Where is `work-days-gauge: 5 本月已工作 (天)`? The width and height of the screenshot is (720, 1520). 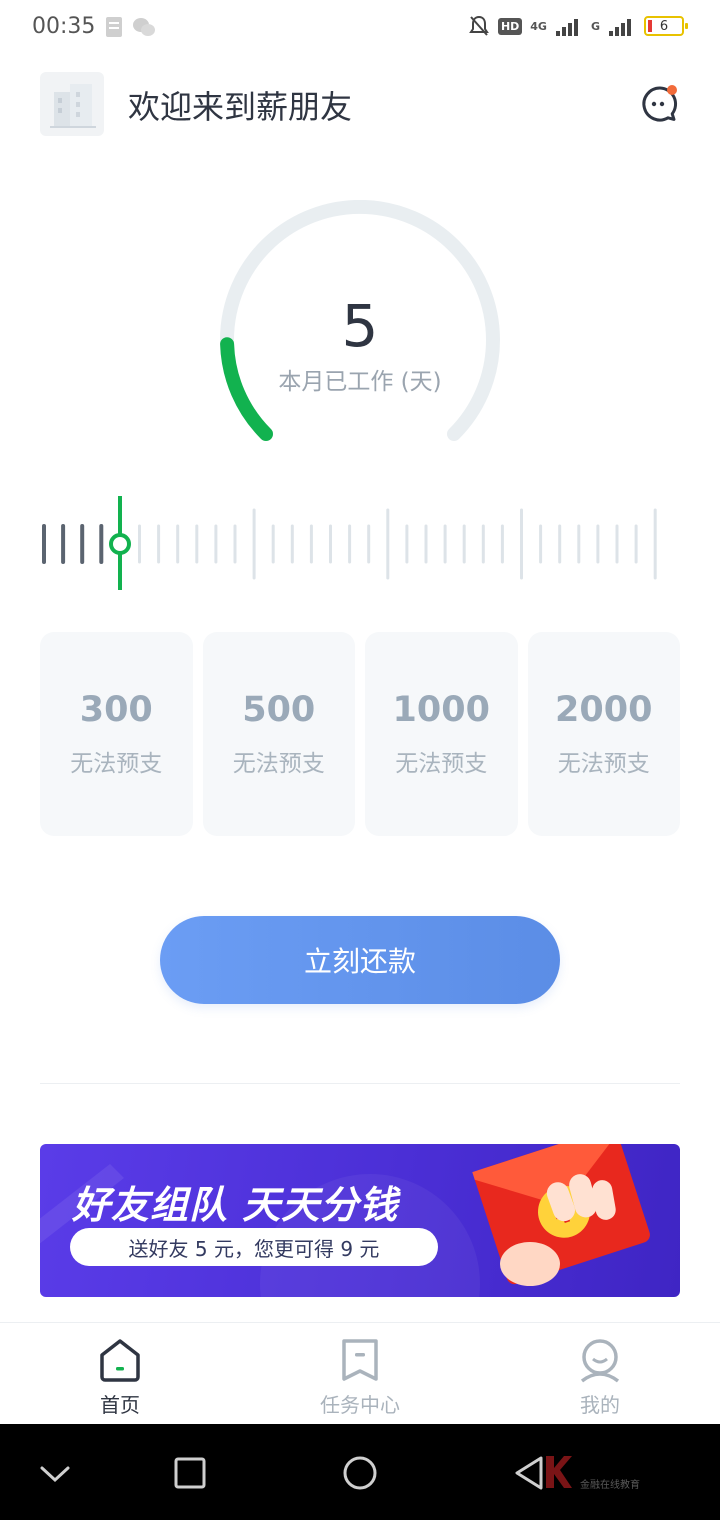 work-days-gauge: 5 本月已工作 (天) is located at coordinates (360, 329).